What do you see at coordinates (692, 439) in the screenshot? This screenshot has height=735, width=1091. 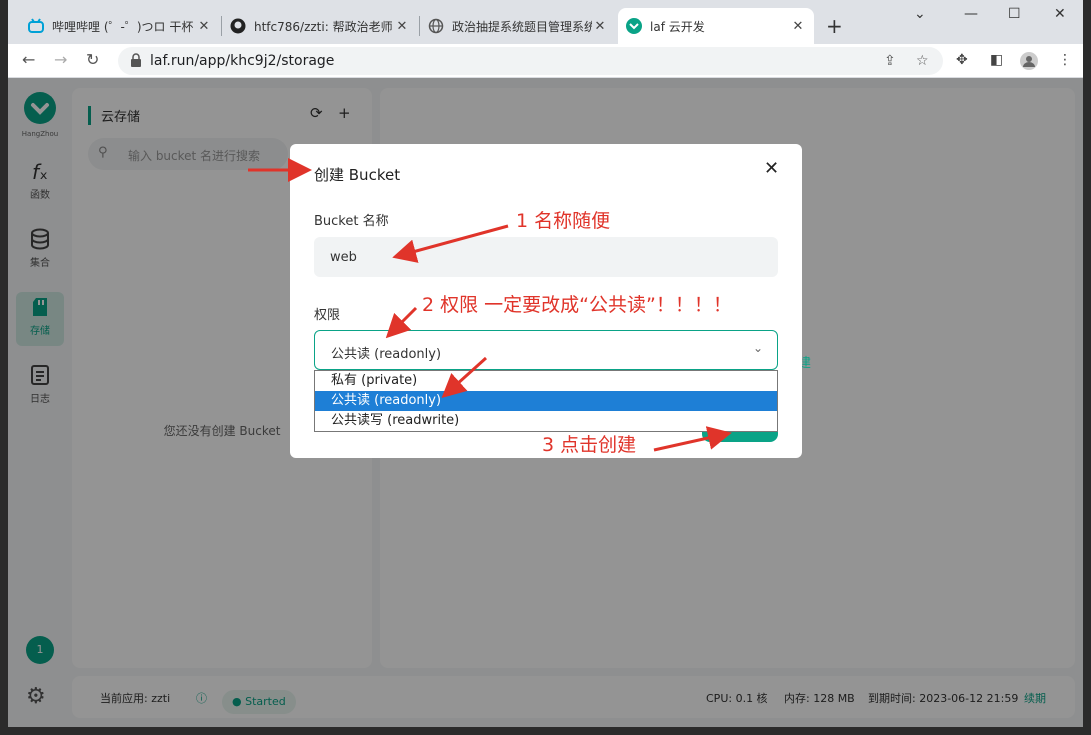 I see `arrow-to-create-button` at bounding box center [692, 439].